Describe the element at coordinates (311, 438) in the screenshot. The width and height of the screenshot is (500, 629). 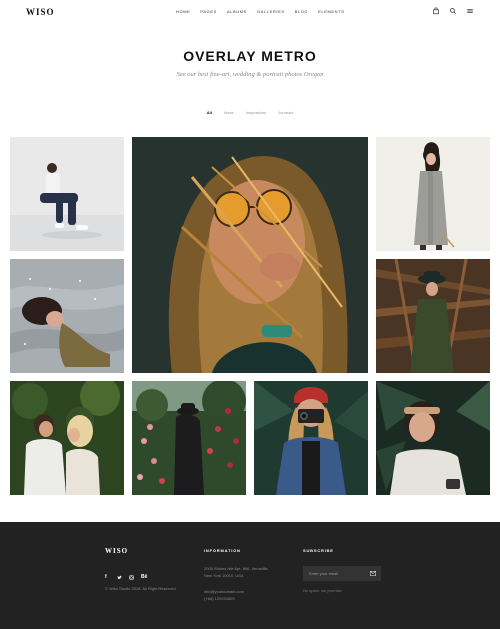
I see `photo-woman-red-beanie-camera` at that location.